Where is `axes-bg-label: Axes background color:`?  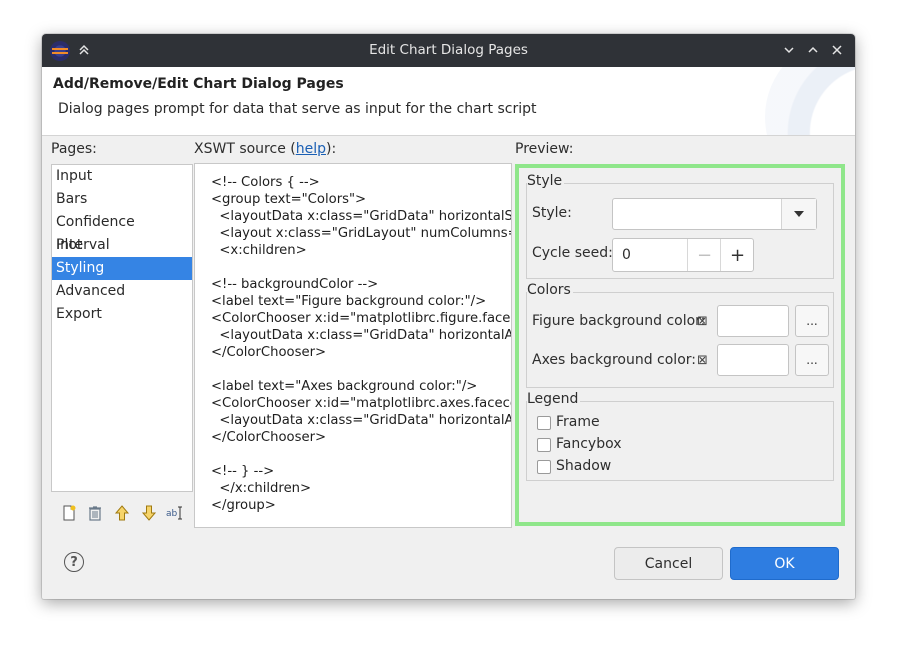
axes-bg-label: Axes background color: is located at coordinates (614, 360).